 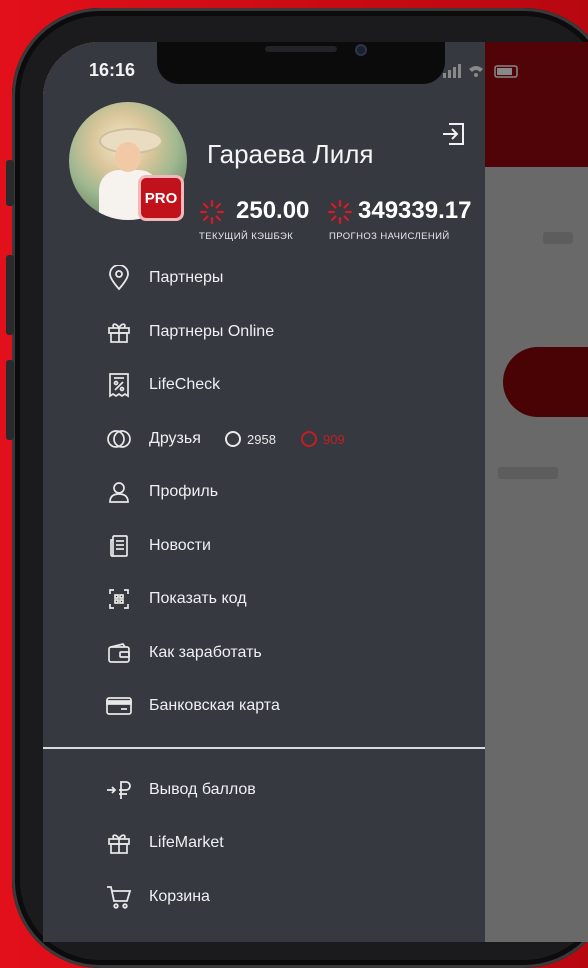 What do you see at coordinates (415, 210) in the screenshot?
I see `forecast-value: 349339.17` at bounding box center [415, 210].